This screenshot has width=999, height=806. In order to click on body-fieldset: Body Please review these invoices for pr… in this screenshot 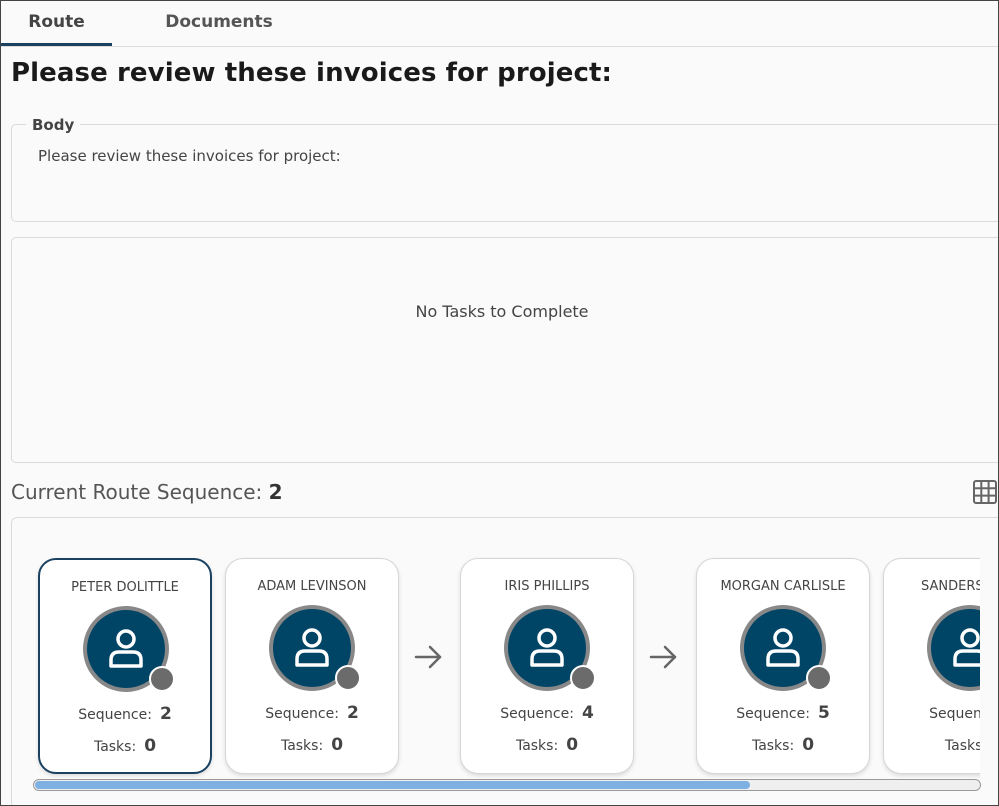, I will do `click(504, 169)`.